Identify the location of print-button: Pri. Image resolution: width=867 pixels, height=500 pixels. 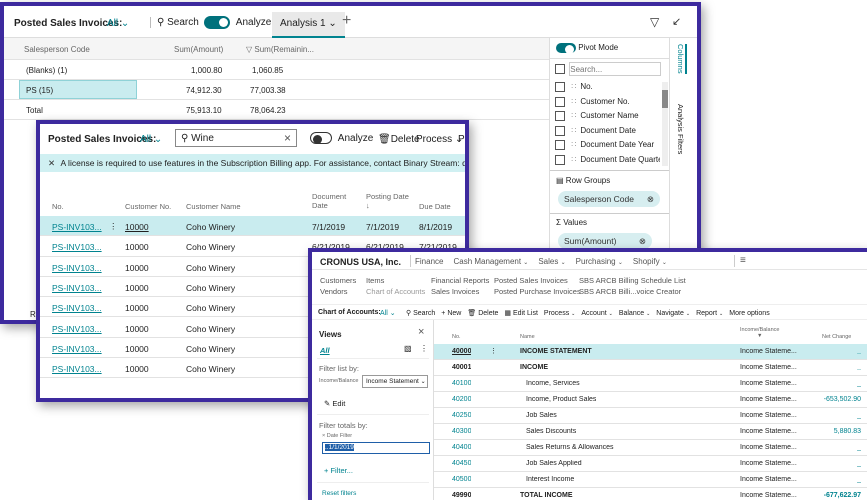
(461, 139).